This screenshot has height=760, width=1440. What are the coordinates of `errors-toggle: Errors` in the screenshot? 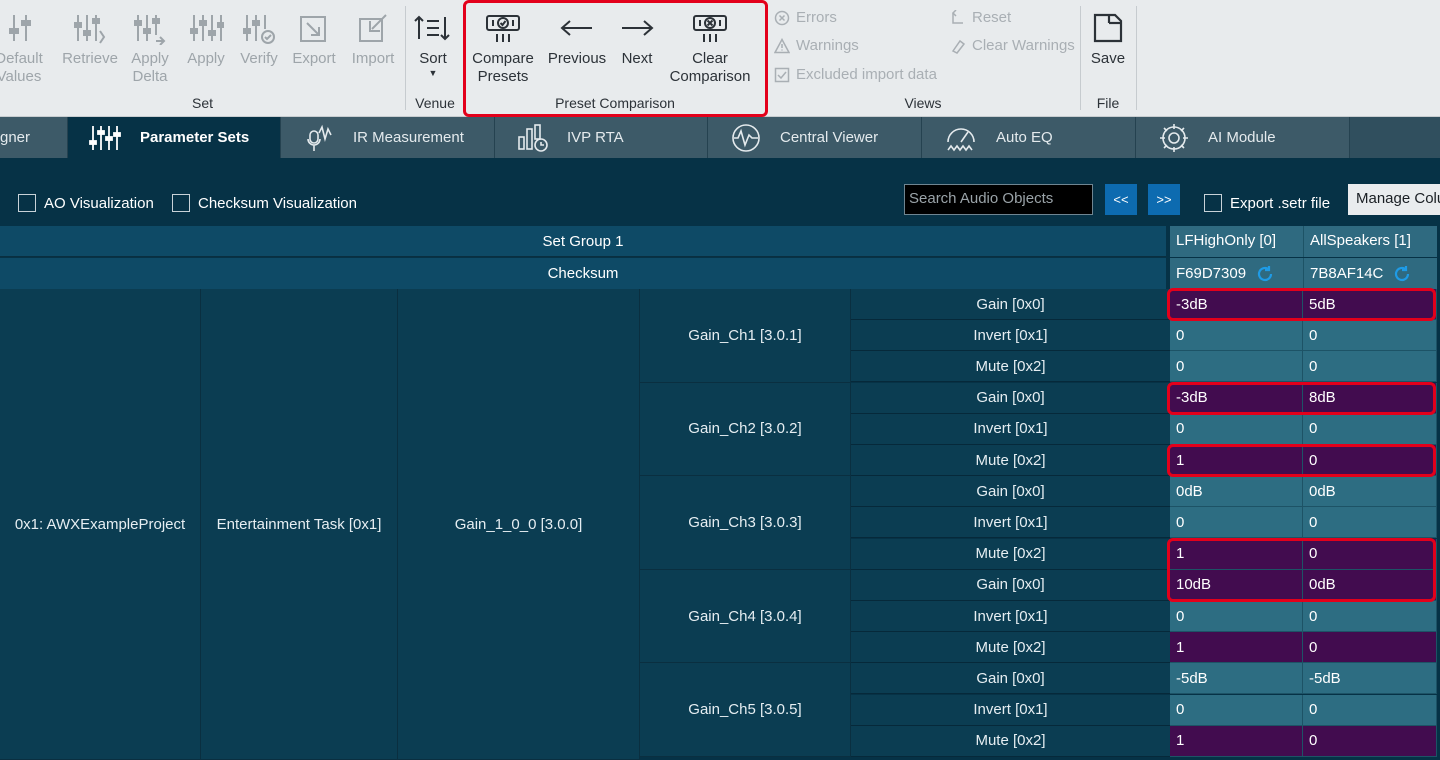 It's located at (805, 17).